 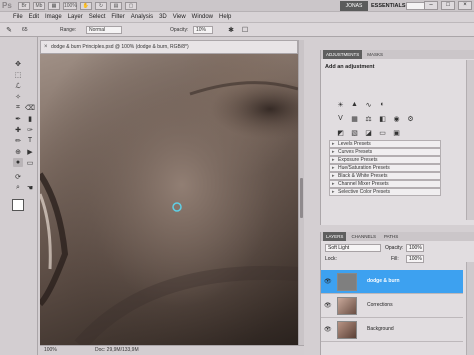 I want to click on invert-icon: ◩, so click(x=340, y=132).